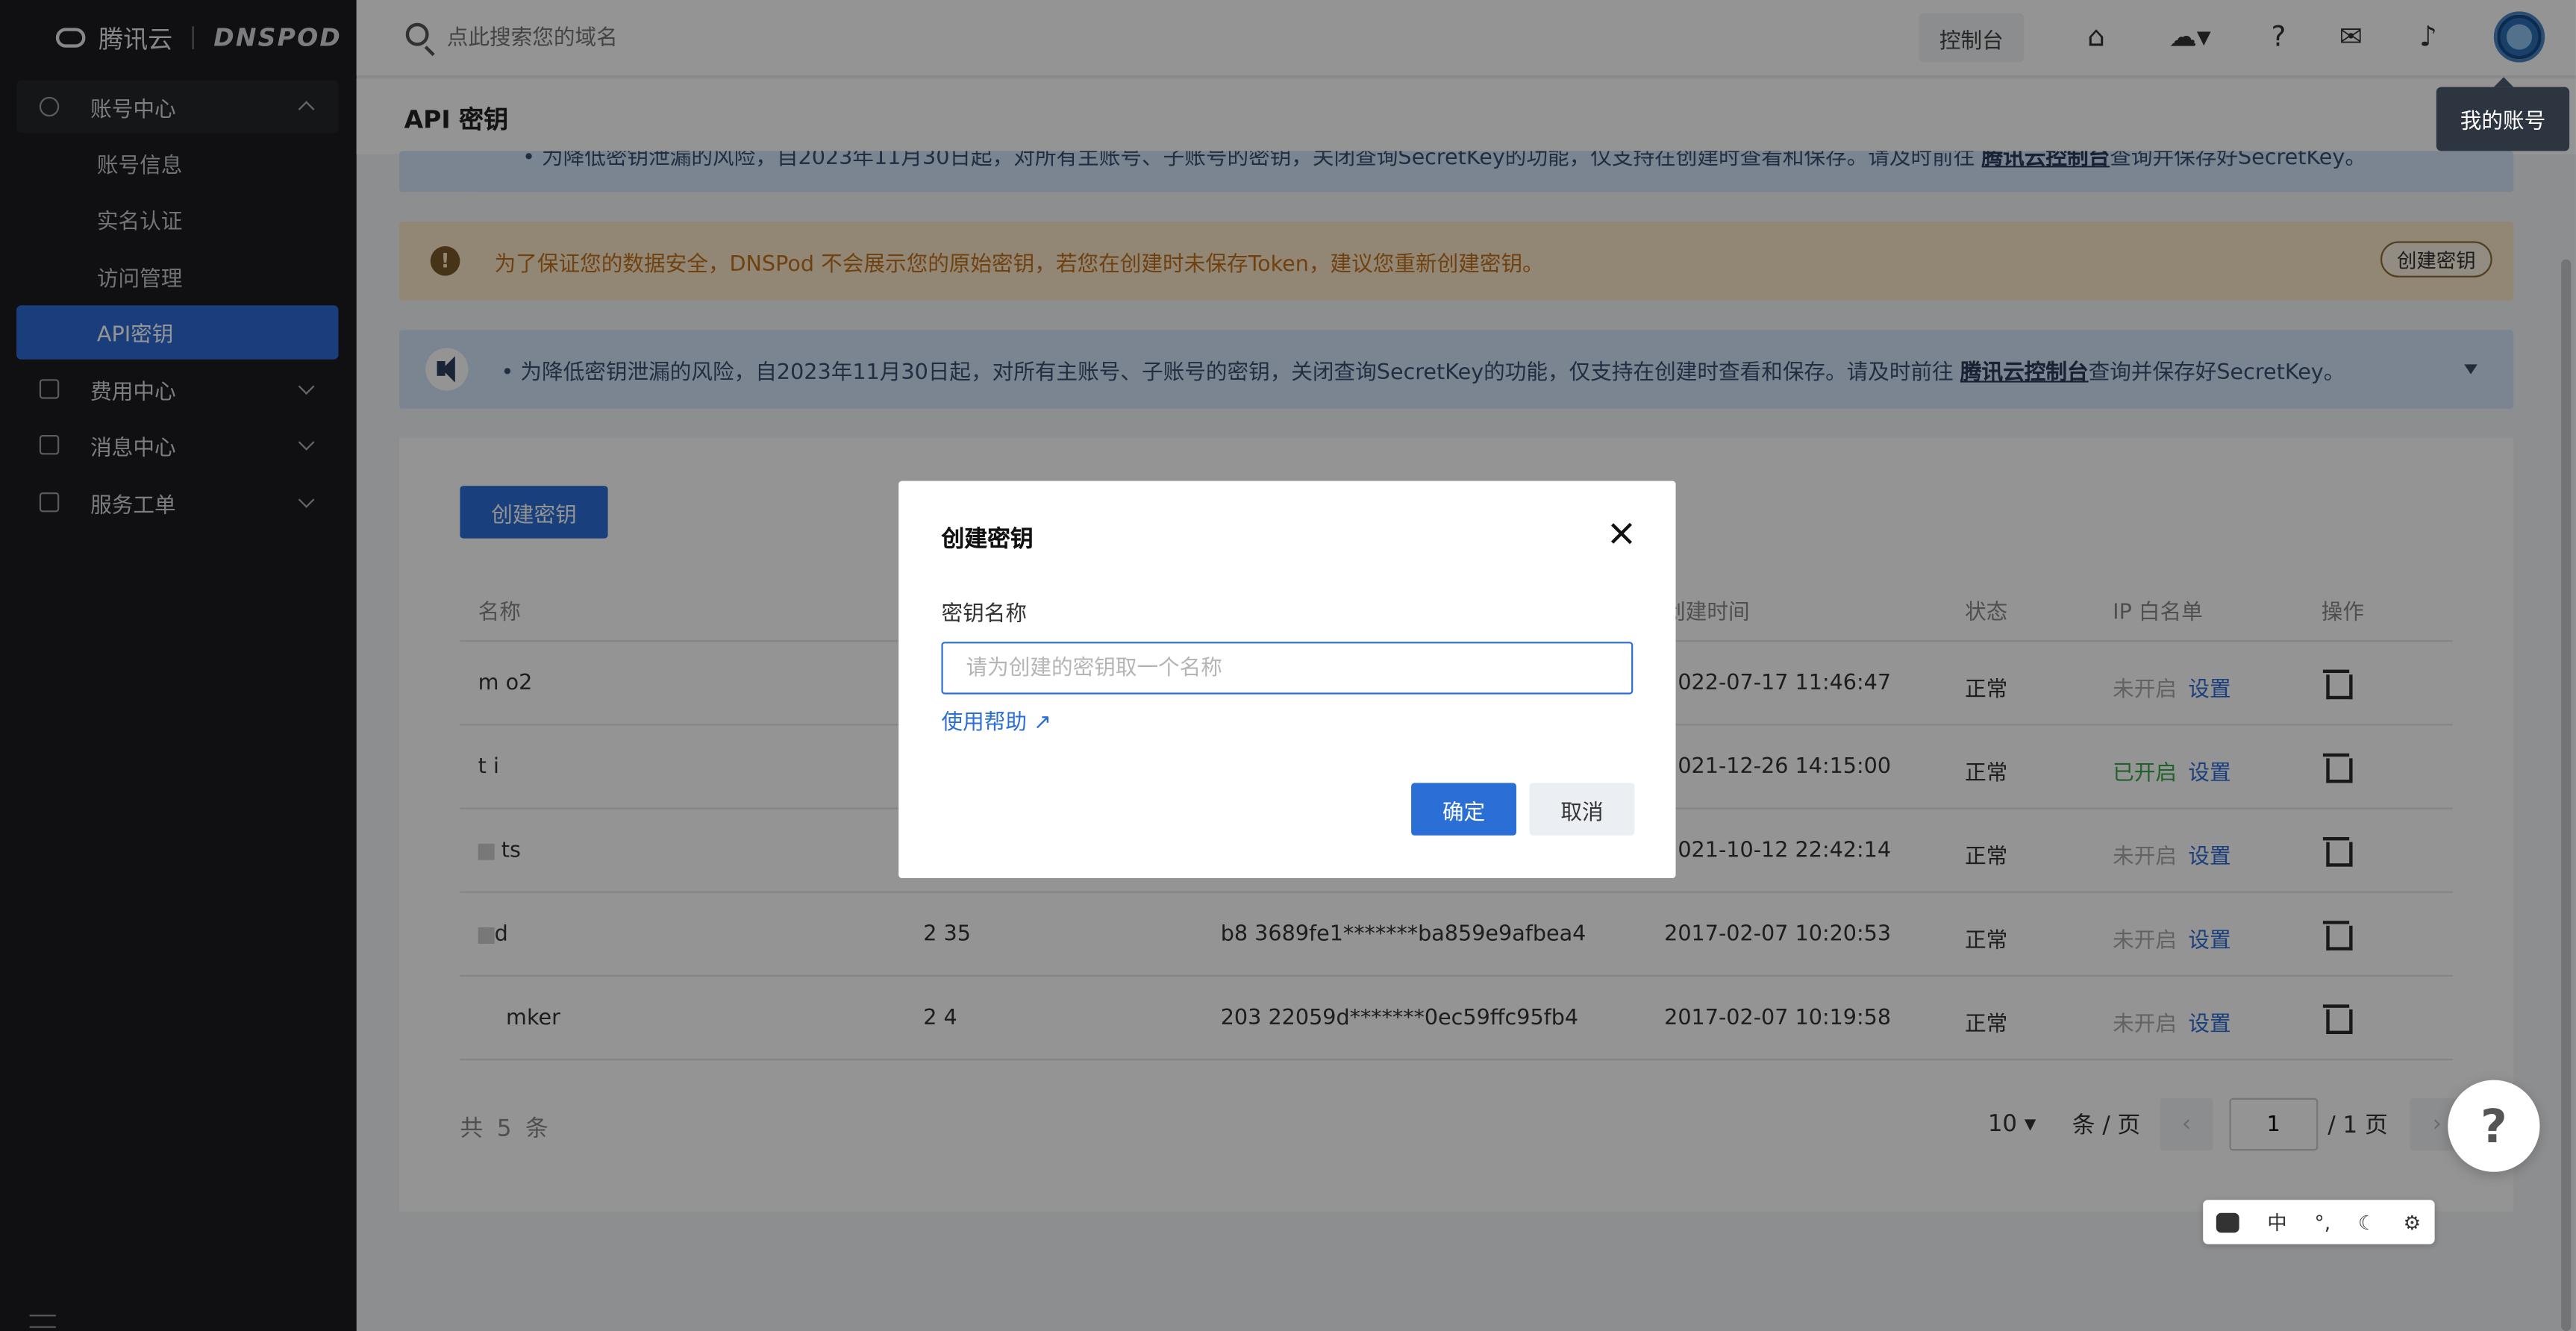  I want to click on ime-mode: 中, so click(2276, 1222).